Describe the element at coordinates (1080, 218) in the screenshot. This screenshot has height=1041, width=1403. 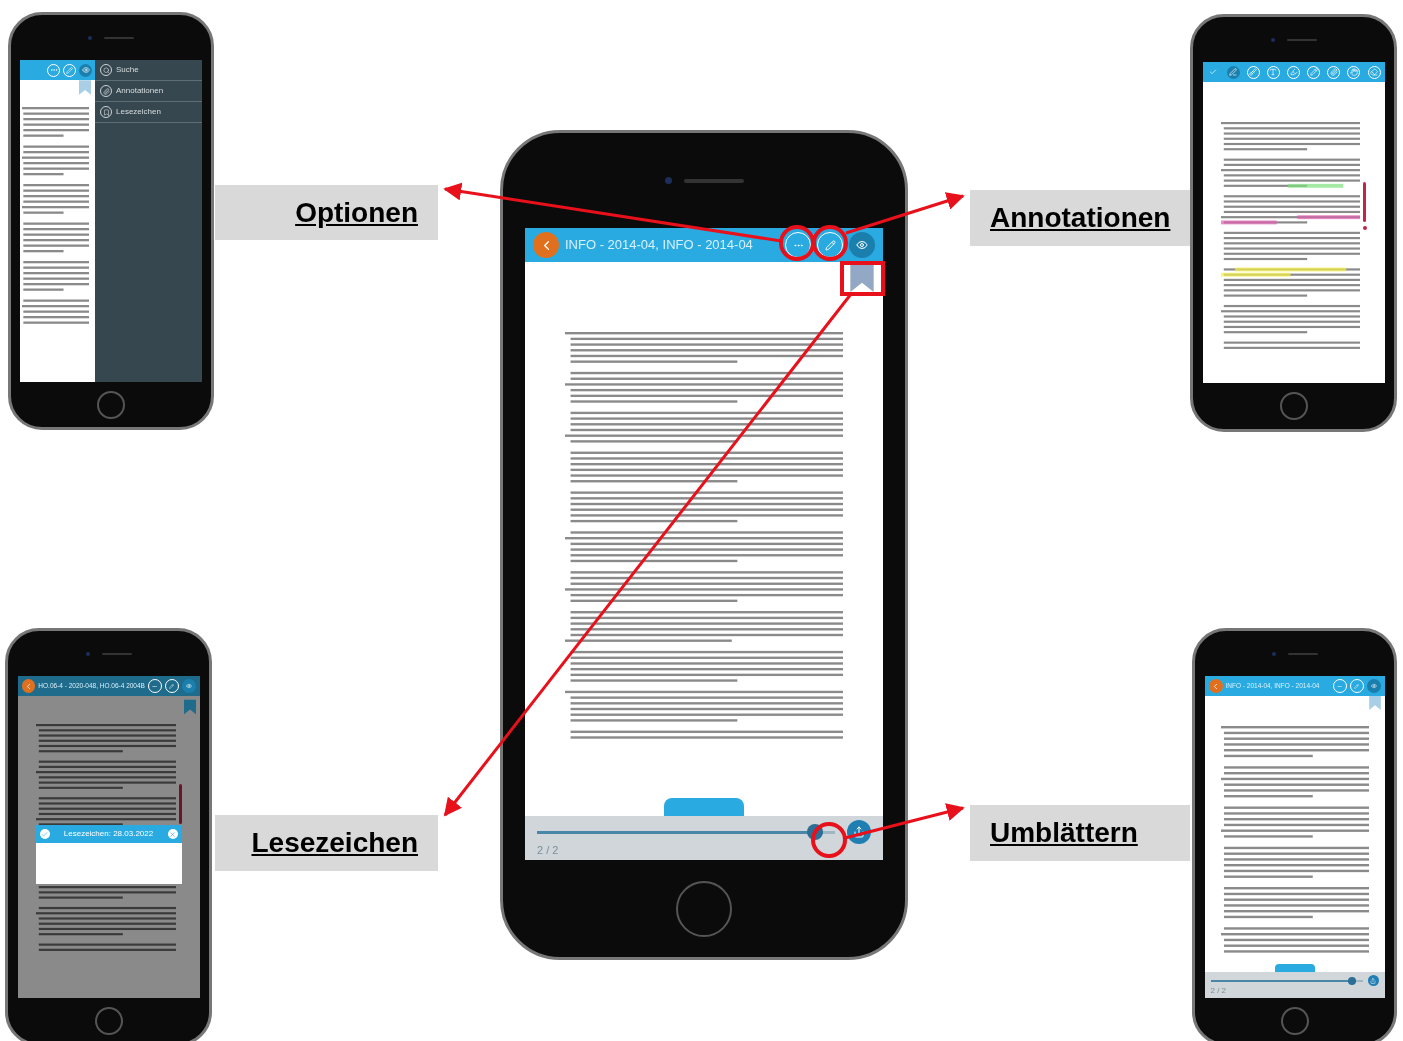
I see `callout-label: Annotationen` at that location.